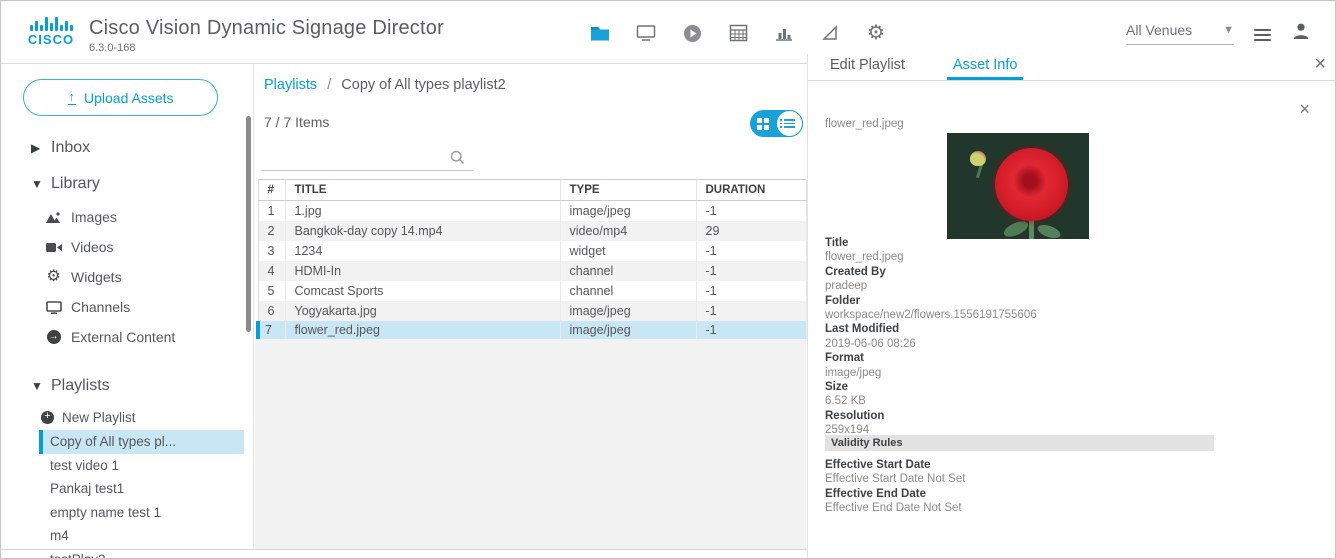 The height and width of the screenshot is (559, 1336). What do you see at coordinates (853, 372) in the screenshot?
I see `field-value: image/jpeg` at bounding box center [853, 372].